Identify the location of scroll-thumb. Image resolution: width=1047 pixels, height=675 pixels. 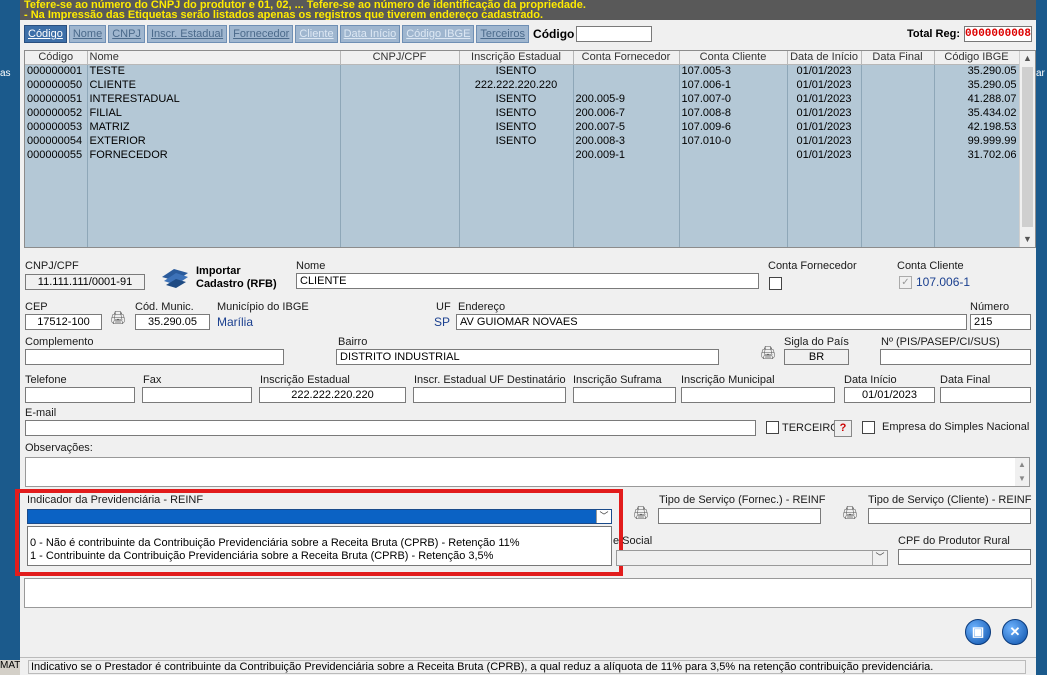
(1027, 147).